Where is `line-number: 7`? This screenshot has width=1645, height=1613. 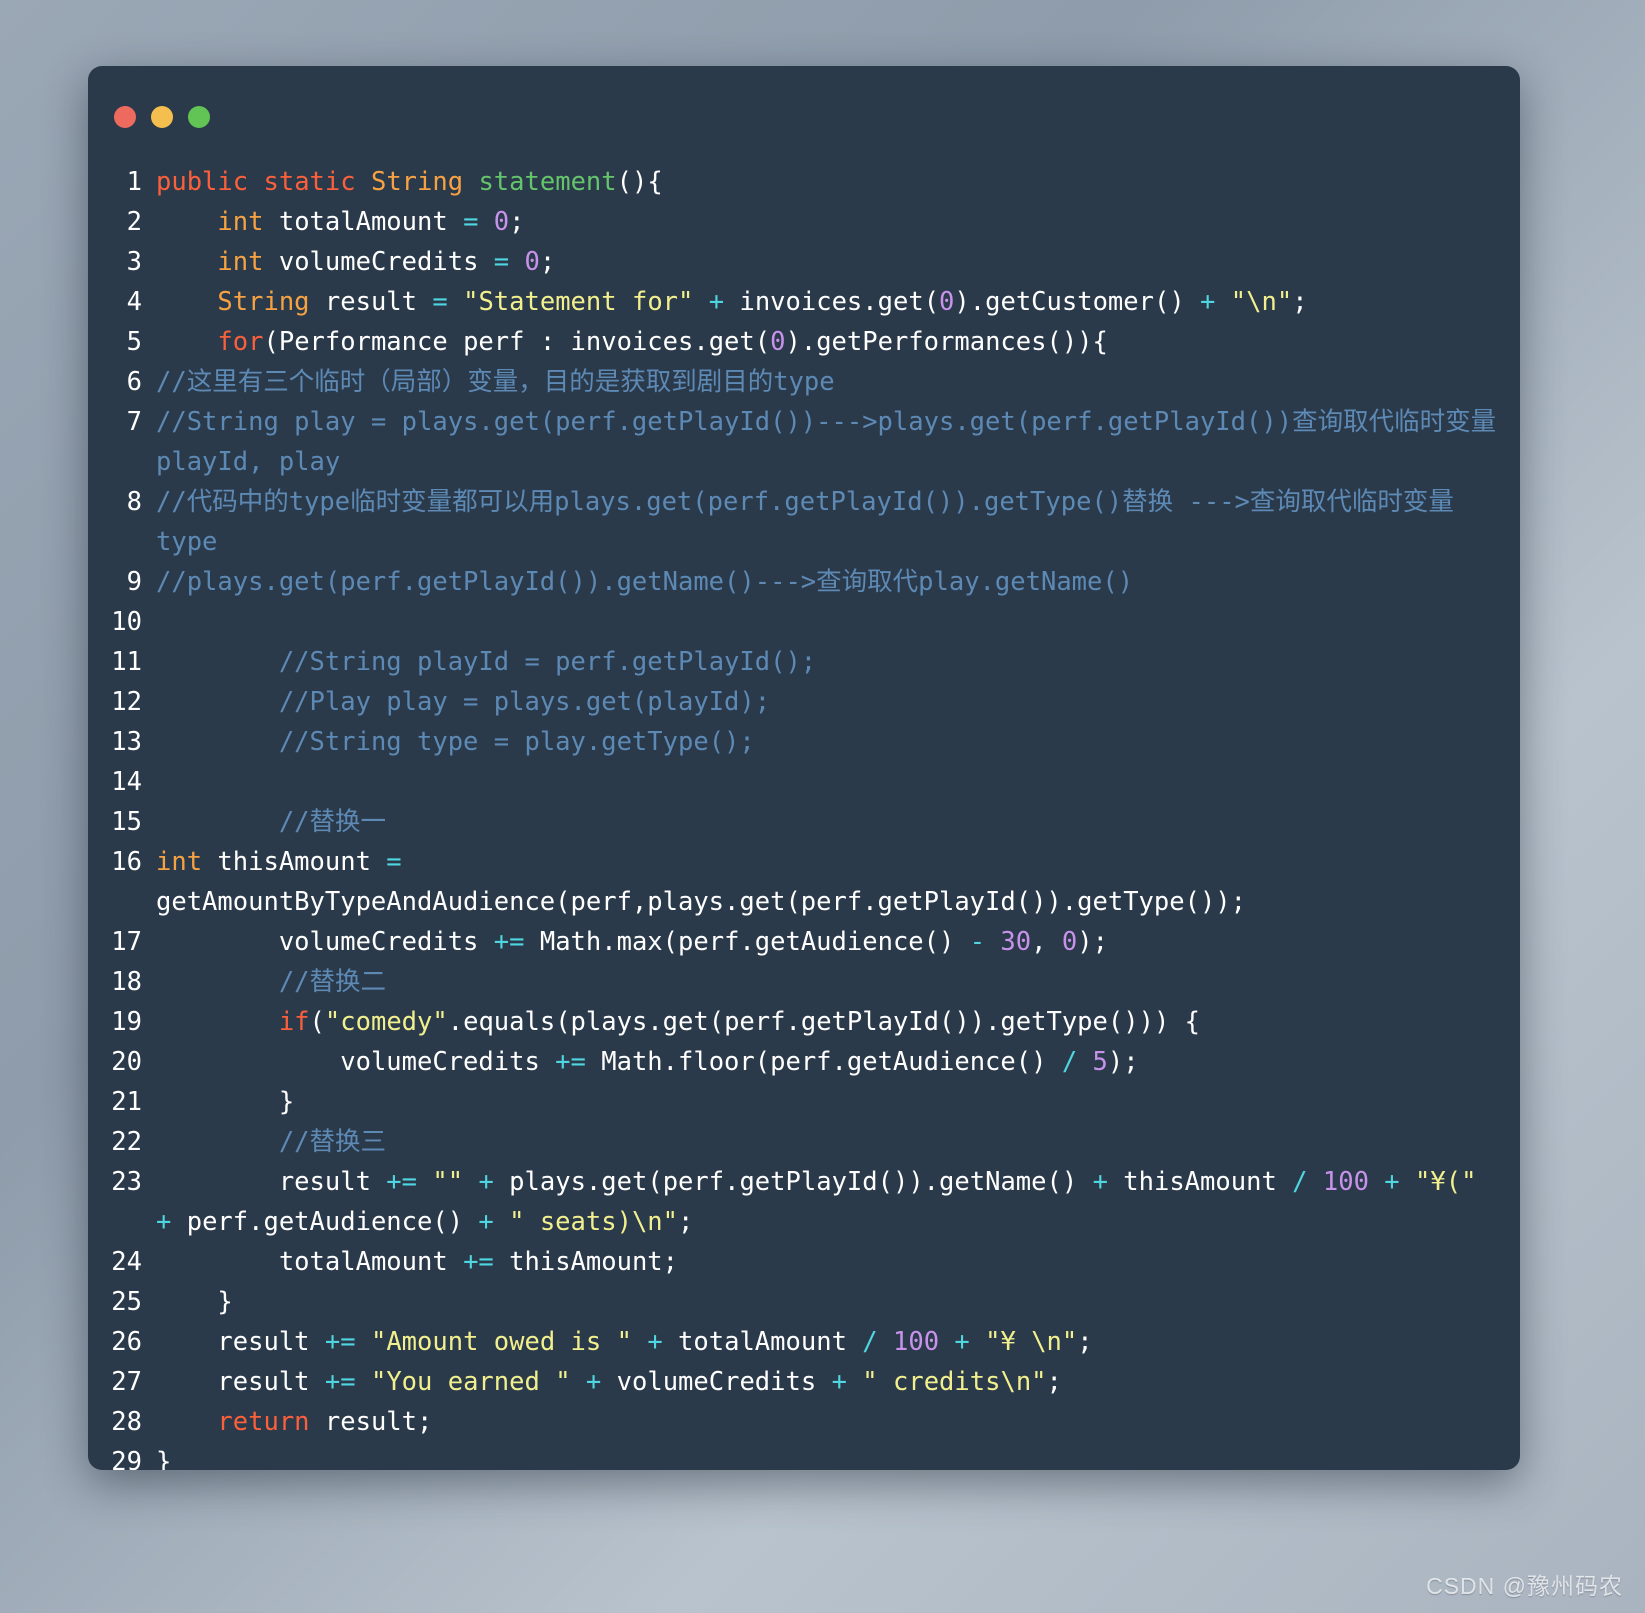
line-number: 7 is located at coordinates (134, 422).